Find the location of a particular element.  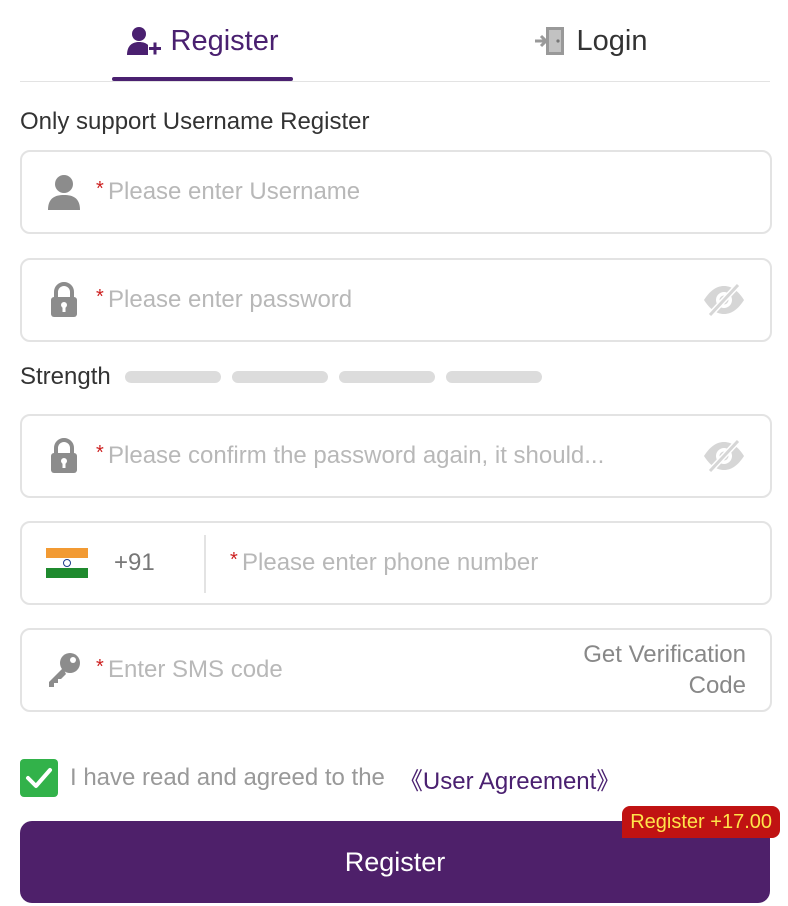

active-tab-indicator is located at coordinates (202, 79).